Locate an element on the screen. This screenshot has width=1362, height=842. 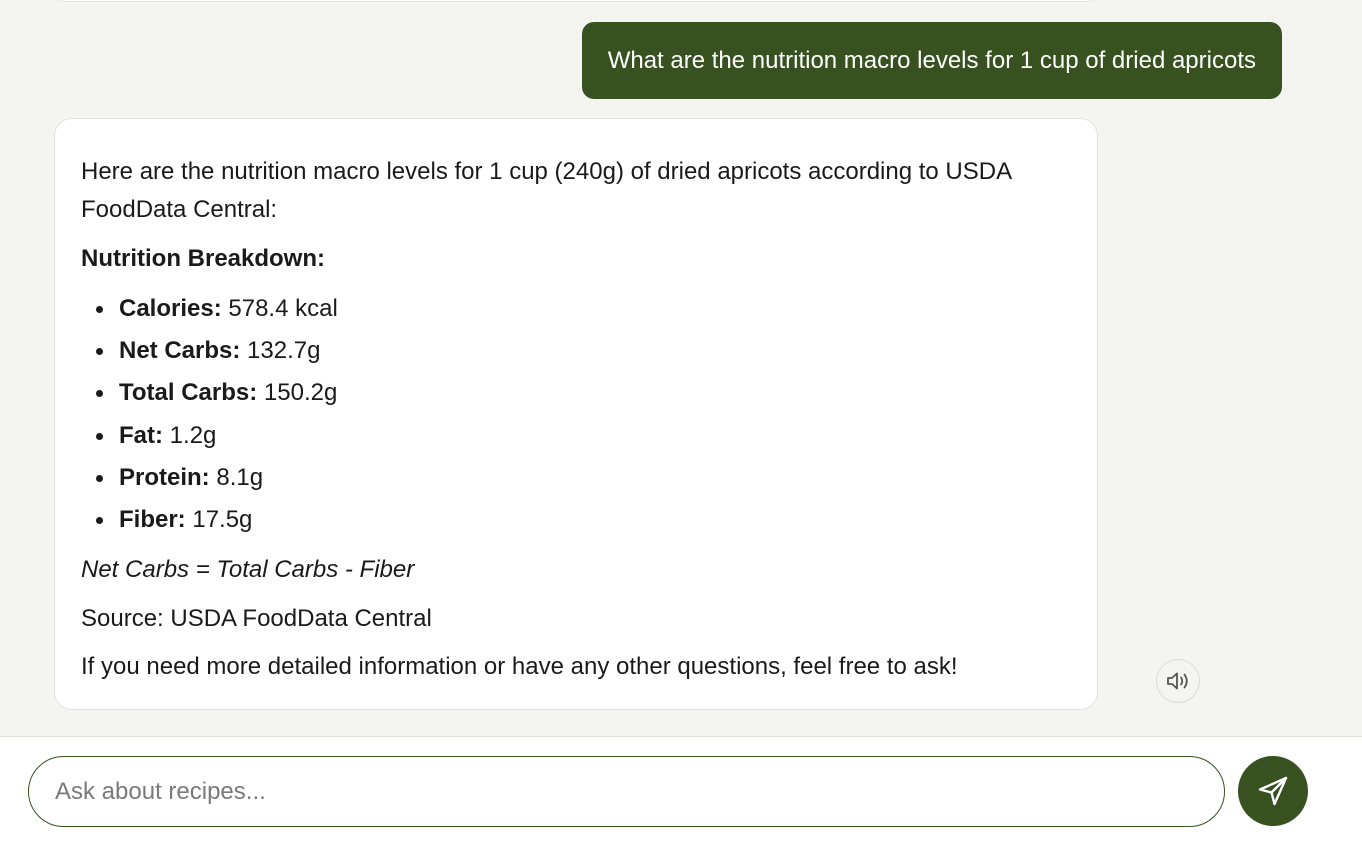
send-button is located at coordinates (1273, 791).